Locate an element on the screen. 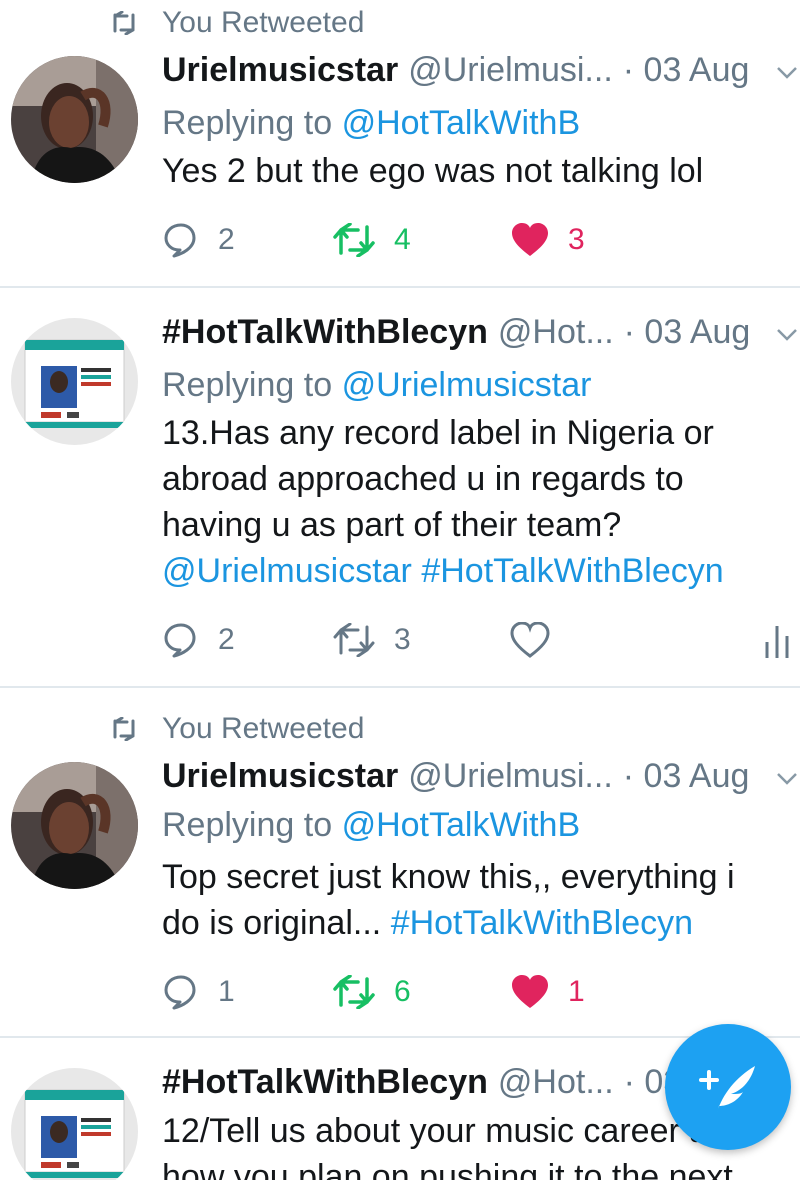  retweet-count: 3 is located at coordinates (402, 639).